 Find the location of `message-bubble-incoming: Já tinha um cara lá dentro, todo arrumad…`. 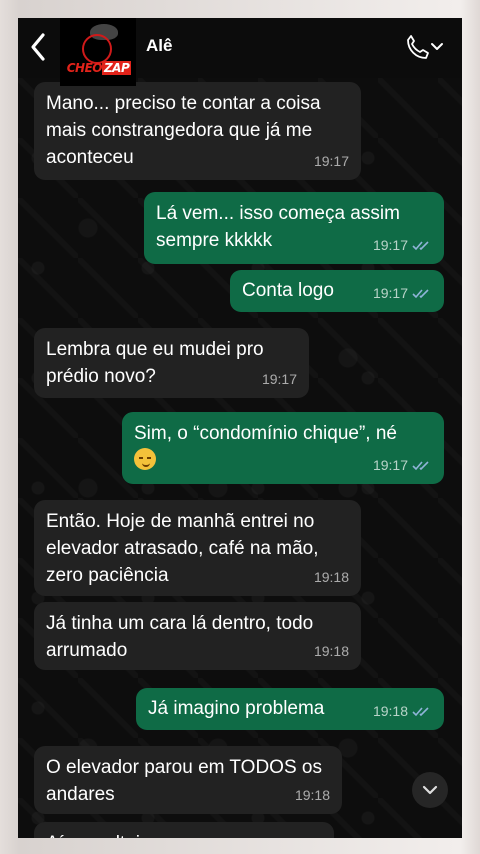

message-bubble-incoming: Já tinha um cara lá dentro, todo arrumad… is located at coordinates (197, 636).